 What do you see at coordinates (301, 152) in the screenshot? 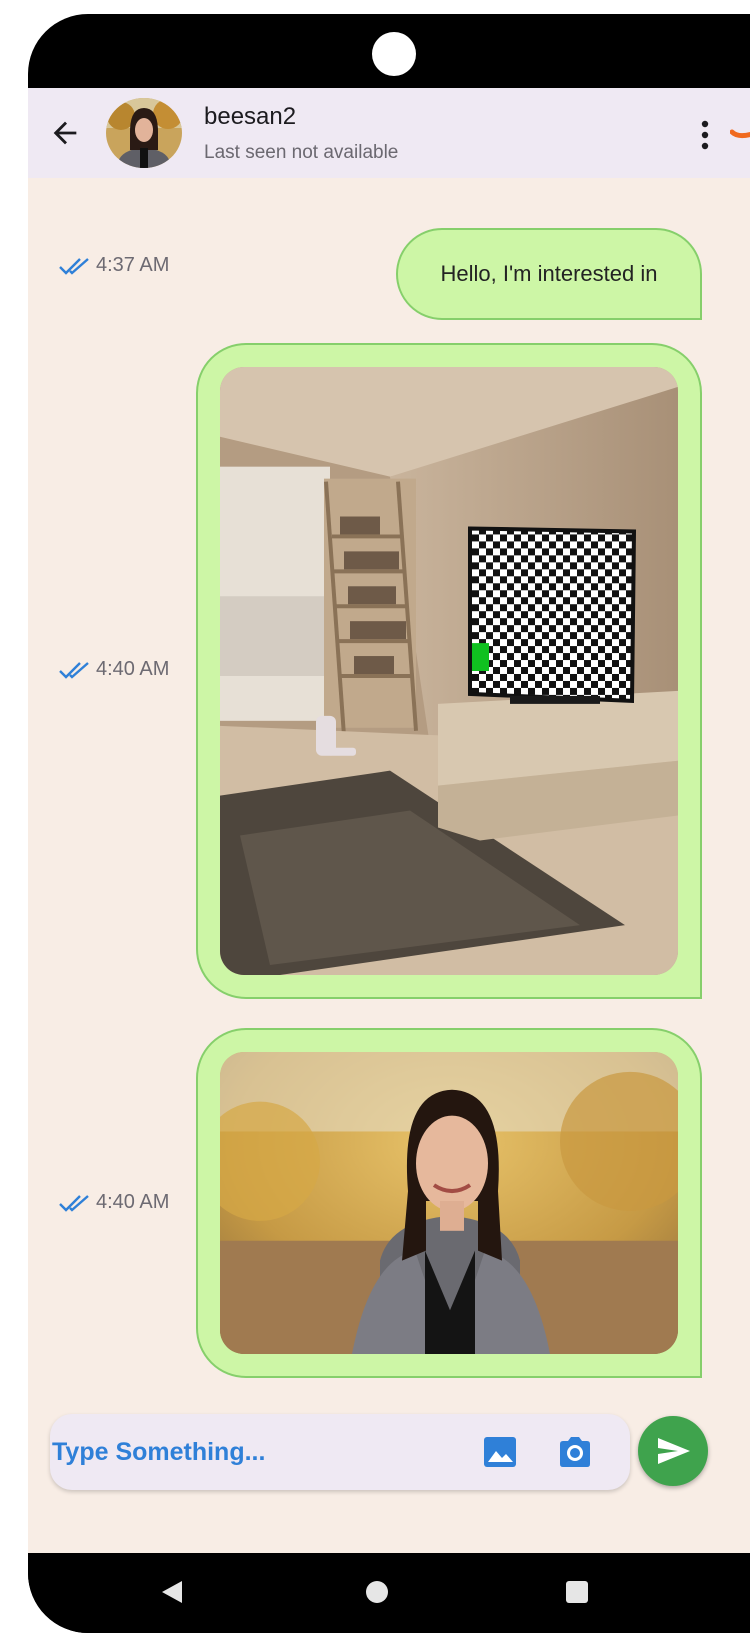
I see `last-seen-status: Last seen not available` at bounding box center [301, 152].